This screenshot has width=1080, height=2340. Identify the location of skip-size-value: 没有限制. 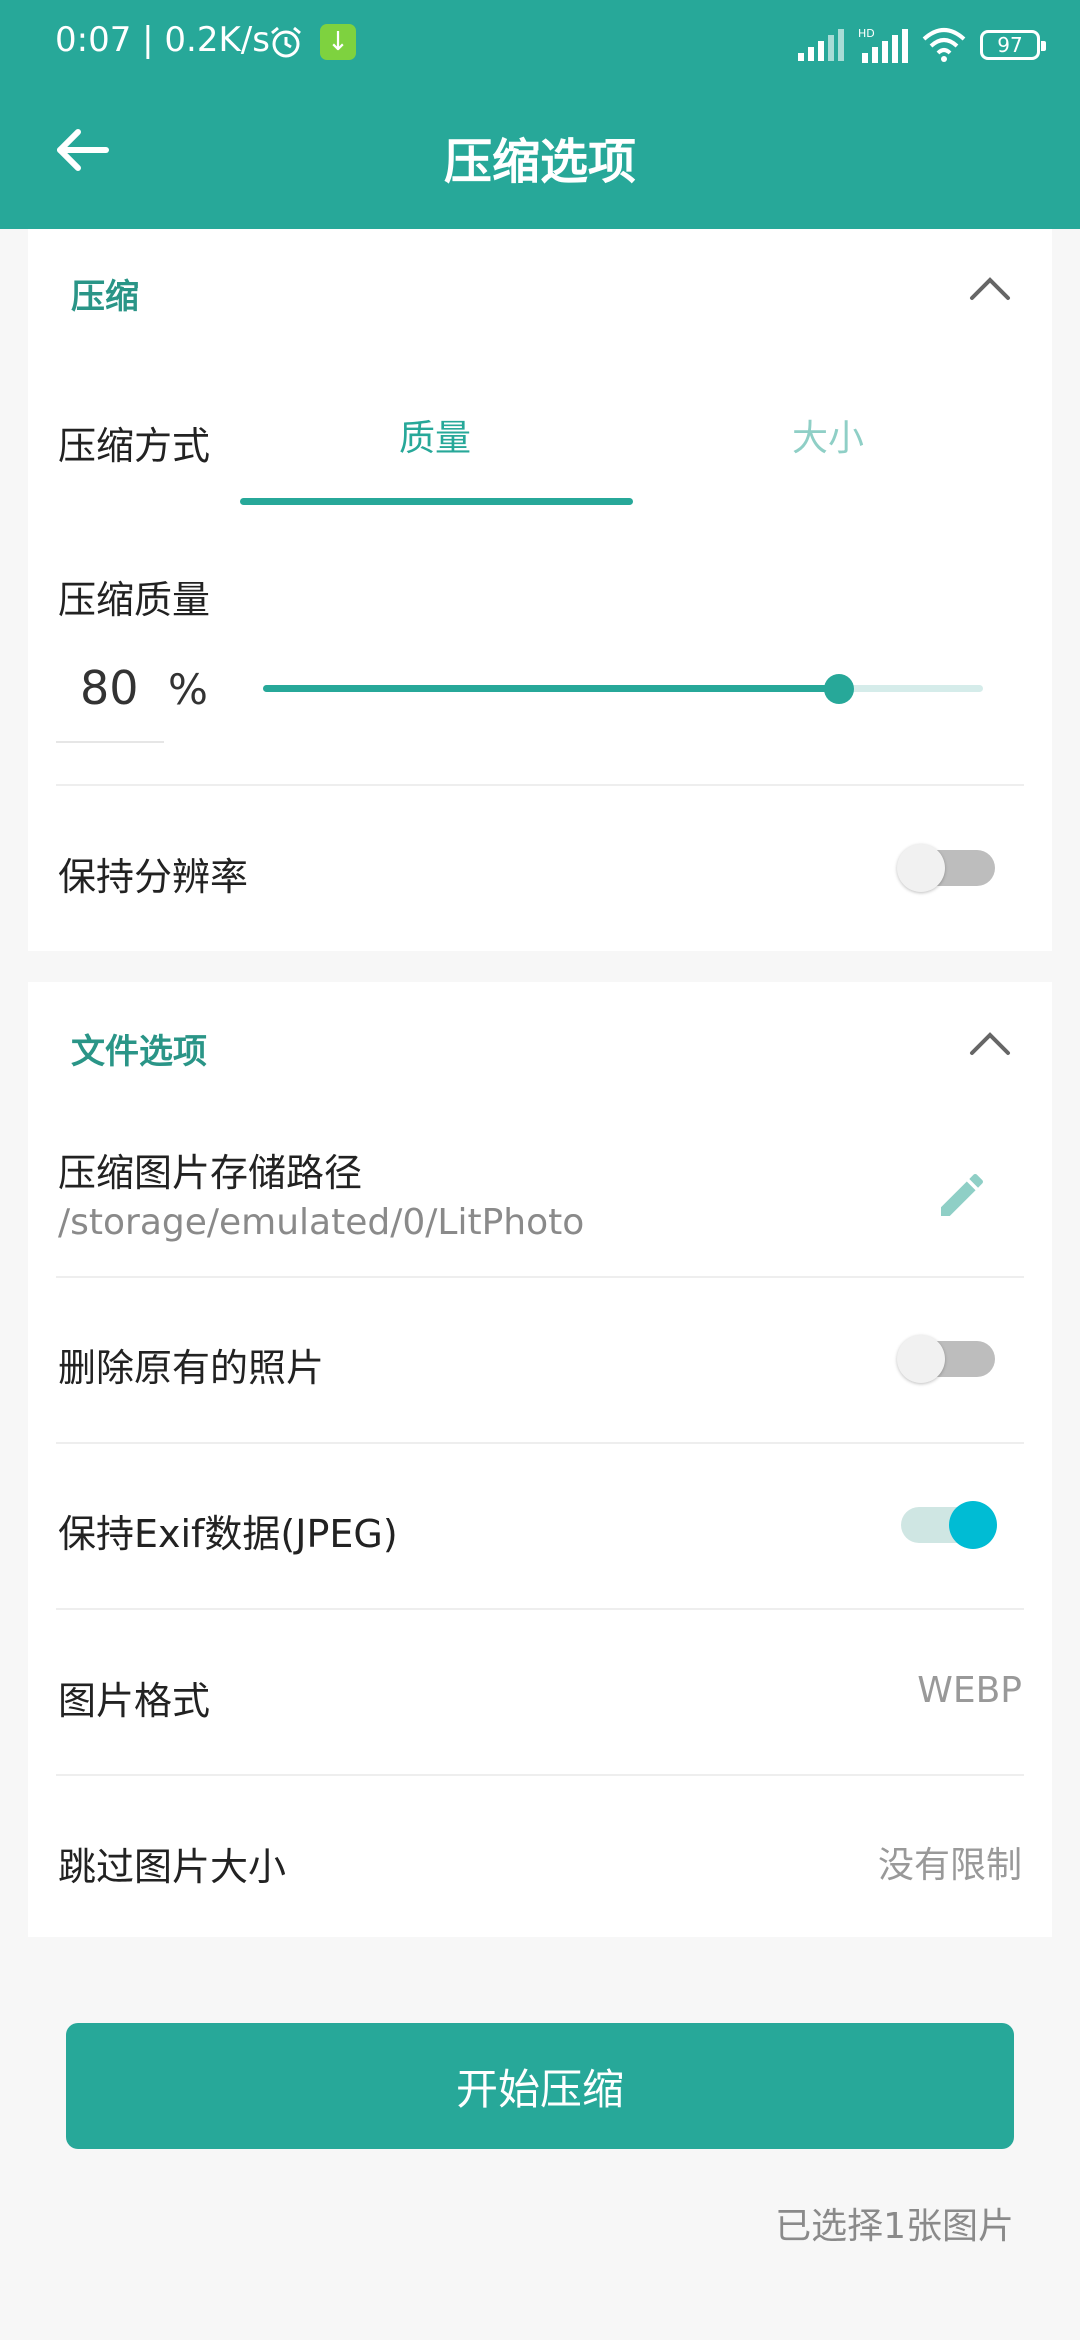
(950, 1862).